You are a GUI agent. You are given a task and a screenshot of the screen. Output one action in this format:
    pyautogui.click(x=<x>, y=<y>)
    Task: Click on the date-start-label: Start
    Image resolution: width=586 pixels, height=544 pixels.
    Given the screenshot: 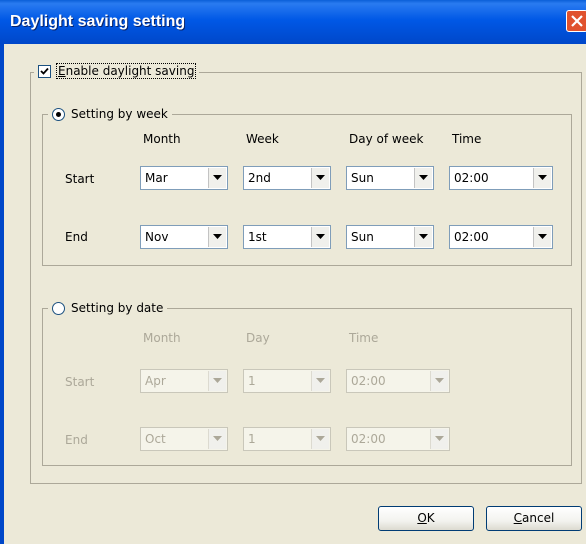 What is the action you would take?
    pyautogui.click(x=80, y=382)
    